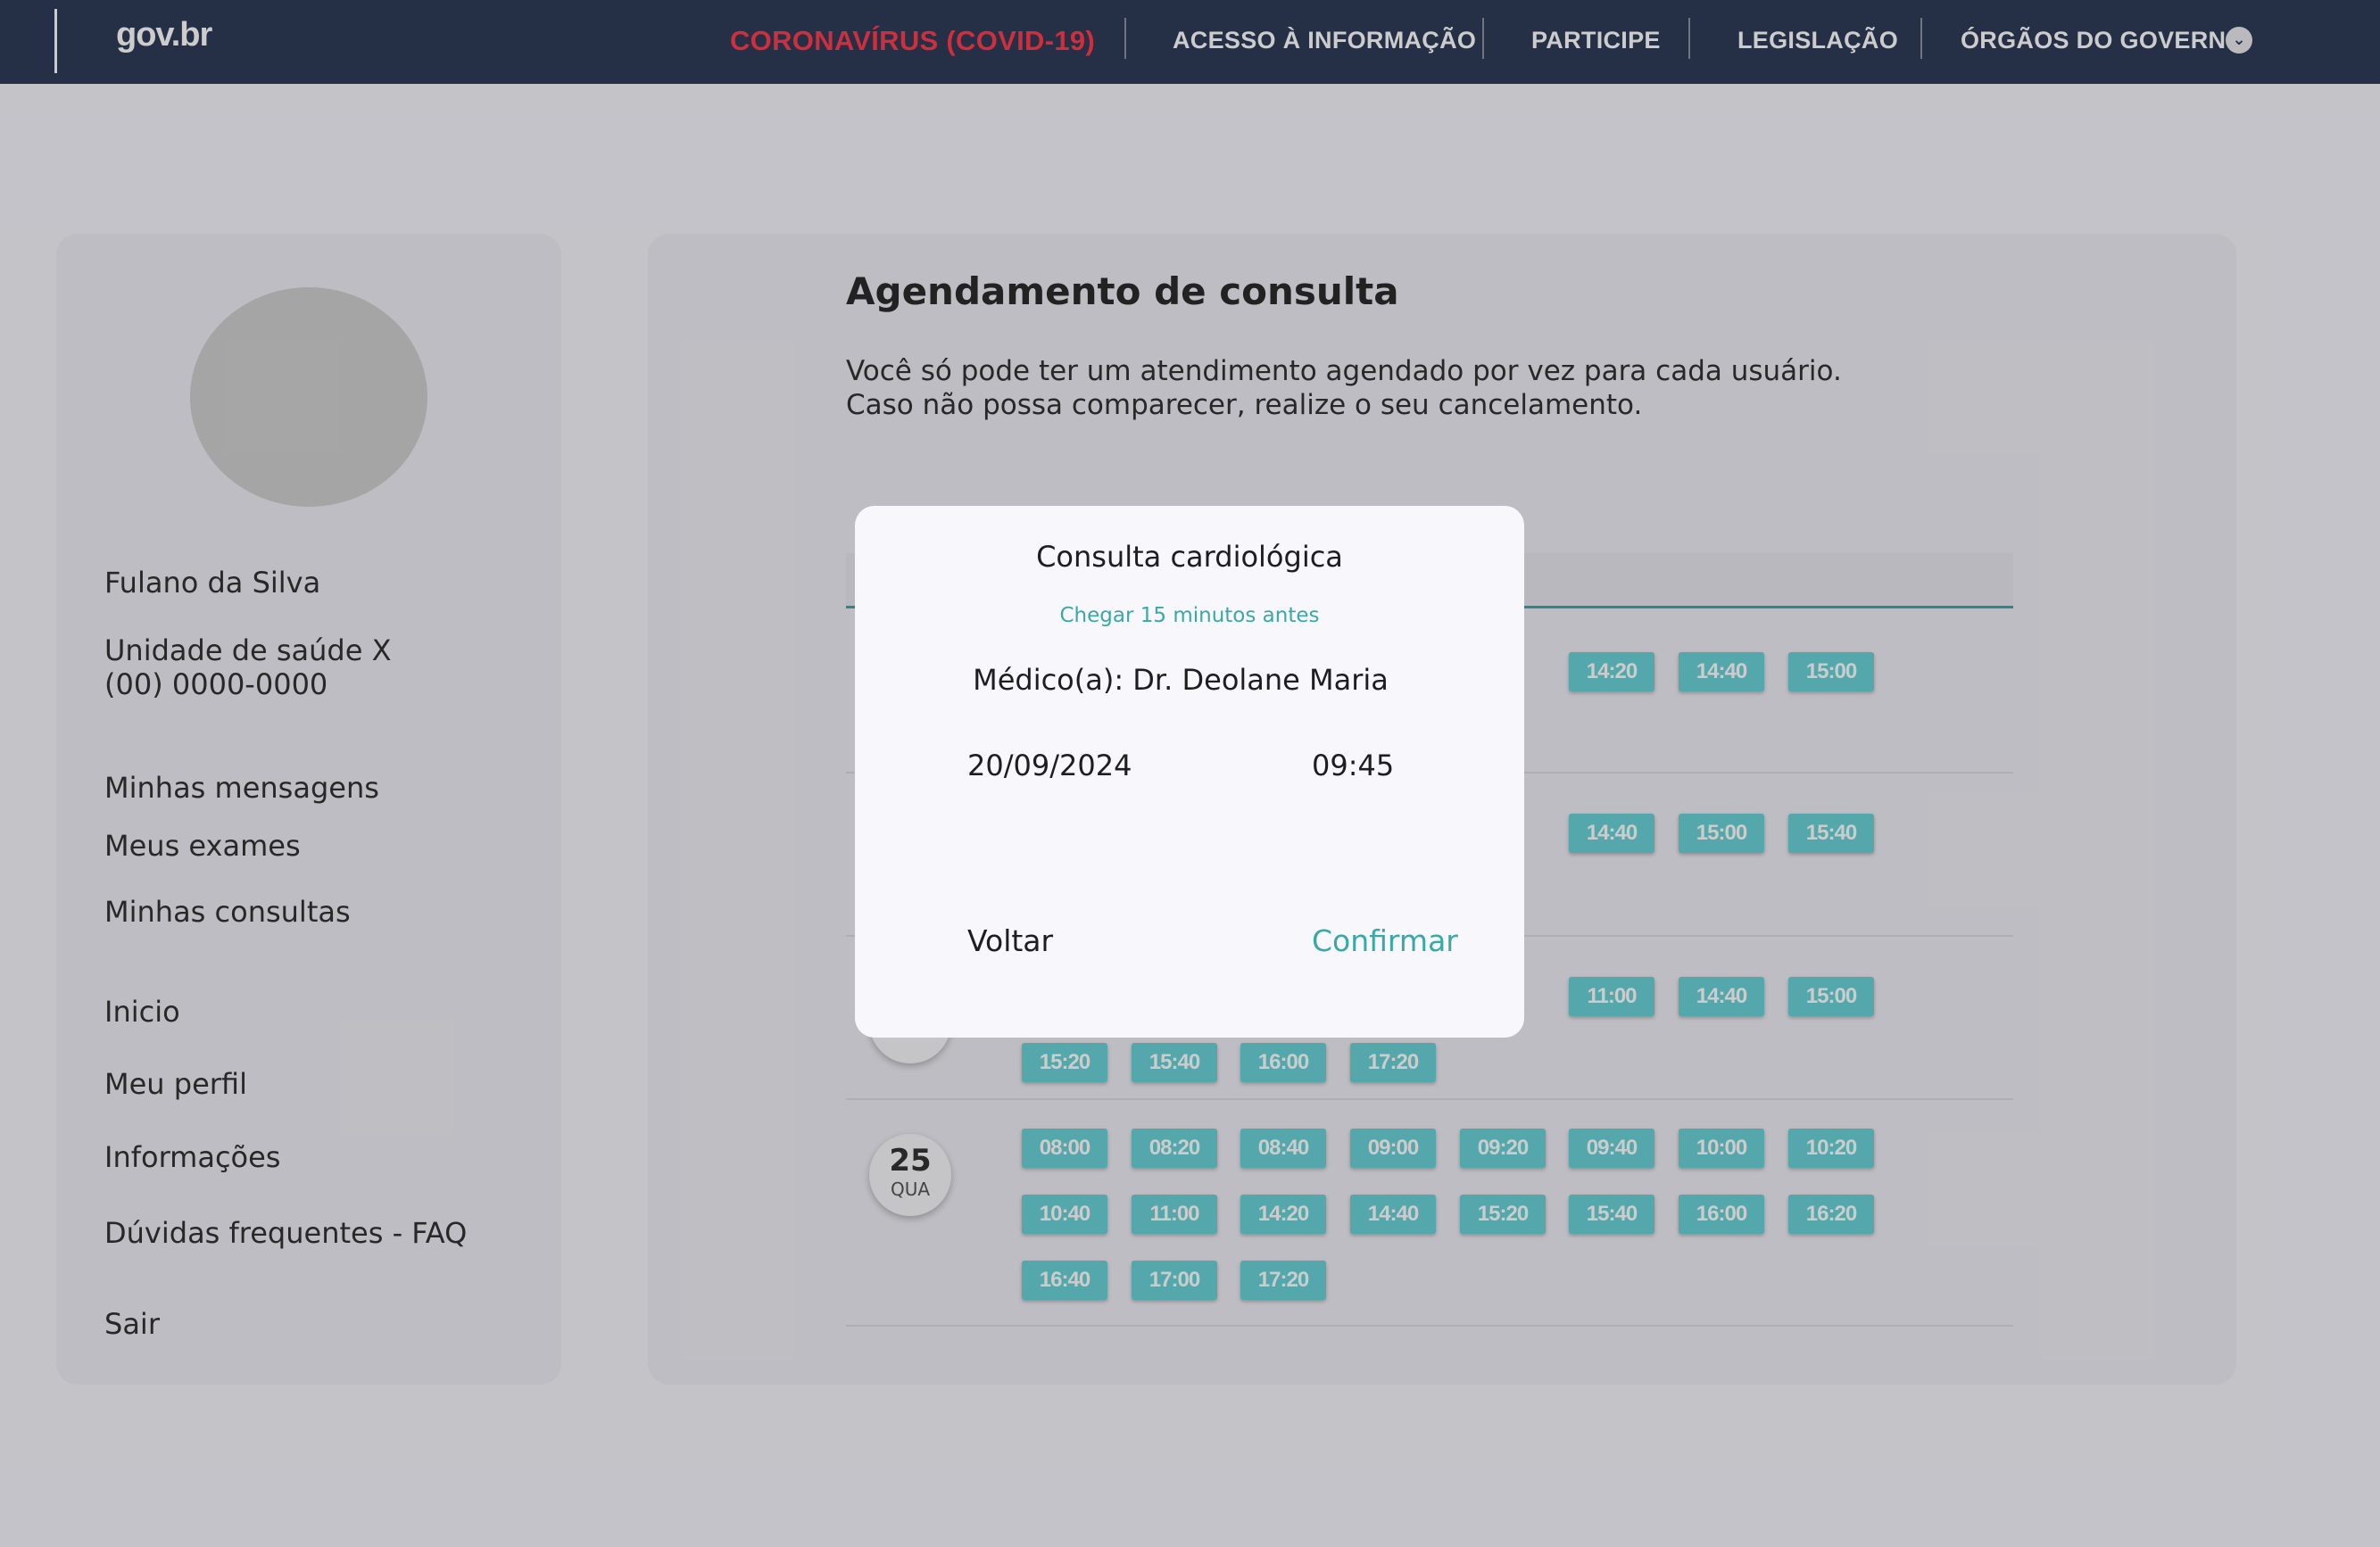 The width and height of the screenshot is (2380, 1547). Describe the element at coordinates (1189, 615) in the screenshot. I see `arrival-note: Chegar 15 minutos antes` at that location.